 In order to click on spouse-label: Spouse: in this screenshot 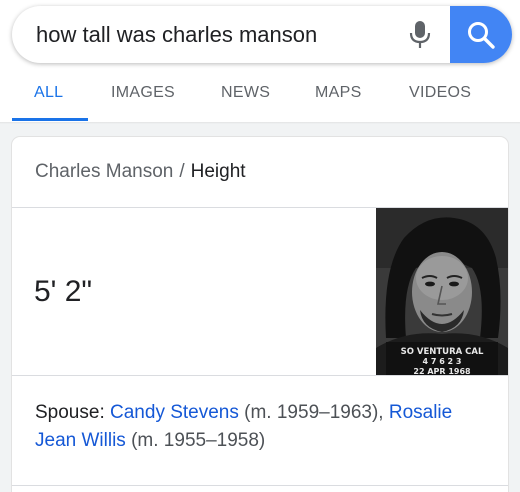, I will do `click(70, 412)`.